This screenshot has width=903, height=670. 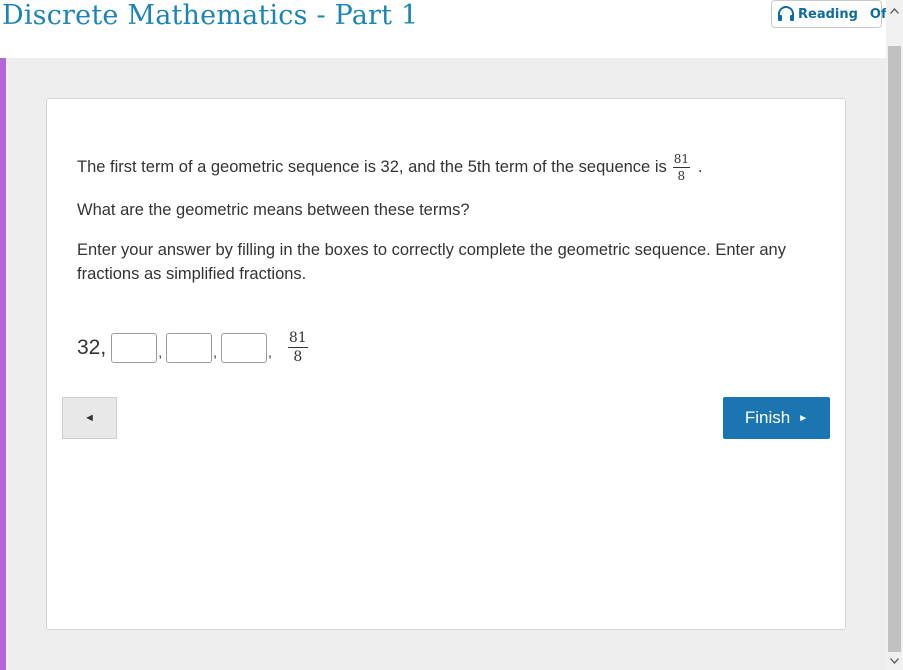 What do you see at coordinates (92, 347) in the screenshot?
I see `first-term: 32,` at bounding box center [92, 347].